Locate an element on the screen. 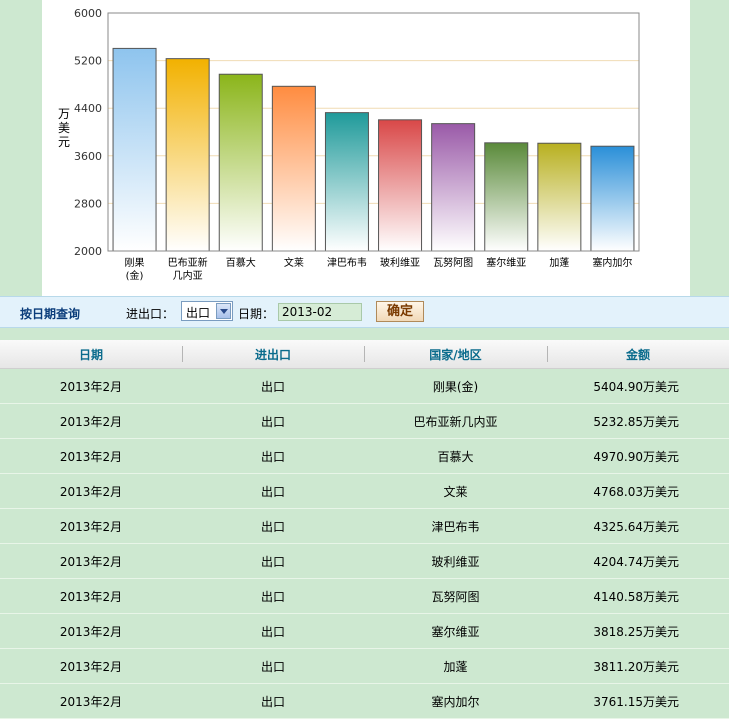 The height and width of the screenshot is (719, 729). amount-cell: 4140.58万美元 is located at coordinates (638, 596).